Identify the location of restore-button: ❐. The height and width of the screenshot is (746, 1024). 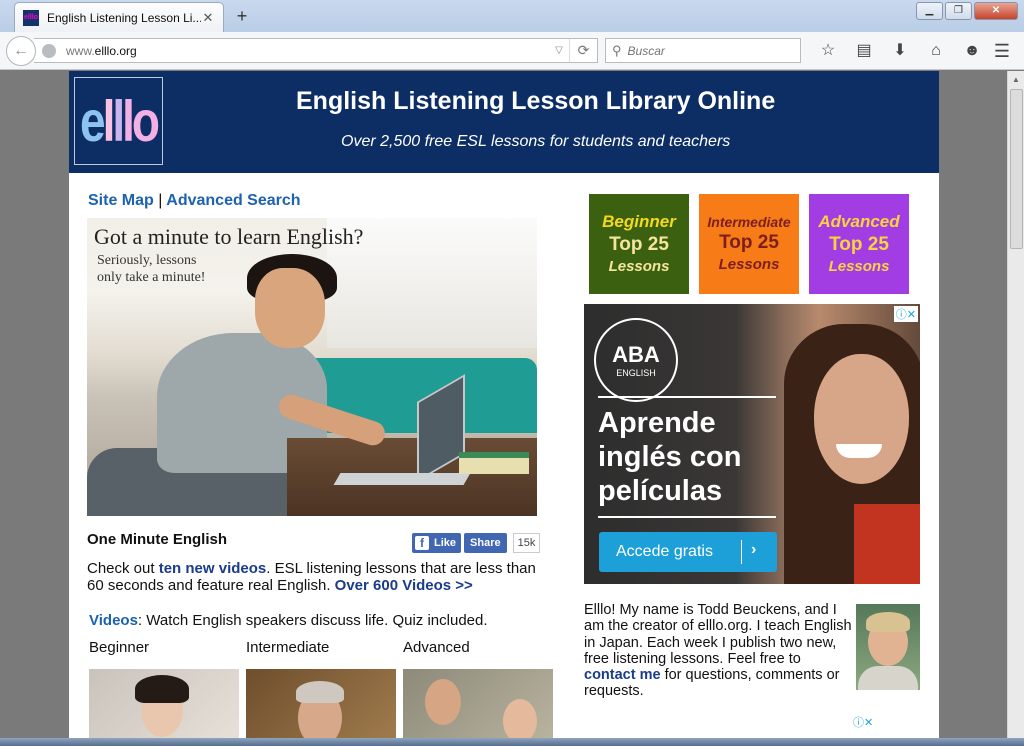
(958, 11).